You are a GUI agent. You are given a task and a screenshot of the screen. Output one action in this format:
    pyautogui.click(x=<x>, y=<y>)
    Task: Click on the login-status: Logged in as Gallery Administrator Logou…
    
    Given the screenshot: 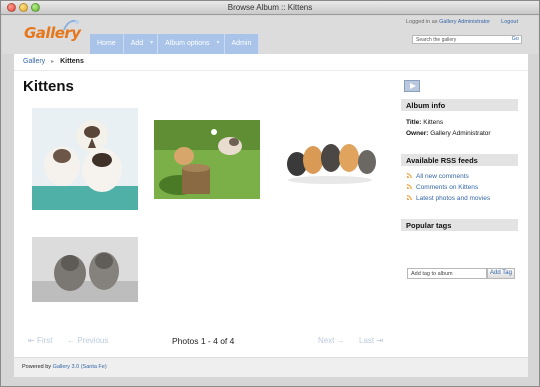 What is the action you would take?
    pyautogui.click(x=462, y=22)
    